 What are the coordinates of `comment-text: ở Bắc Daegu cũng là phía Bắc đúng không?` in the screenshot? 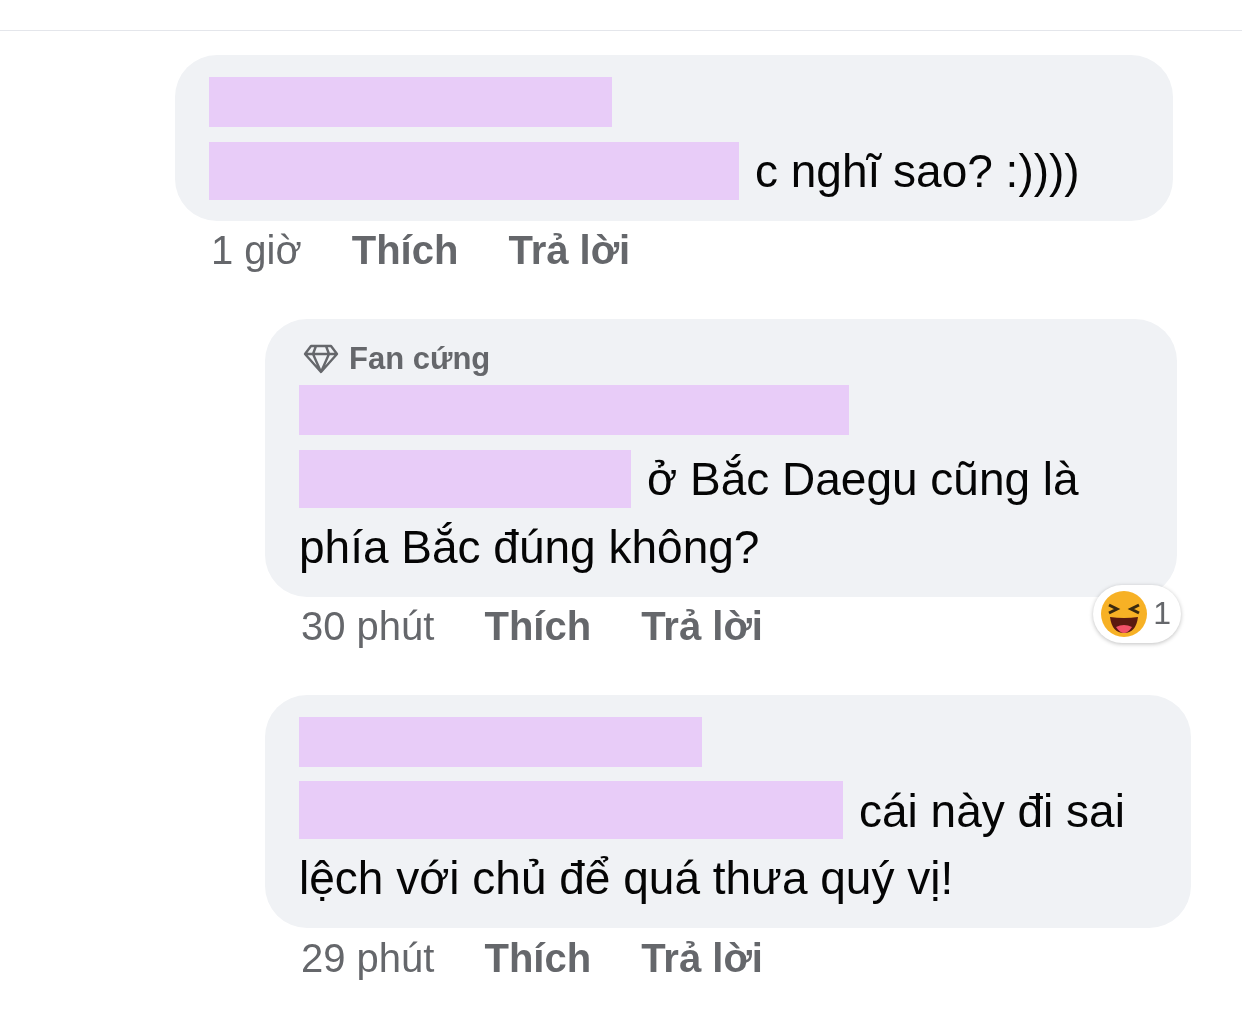 It's located at (721, 510).